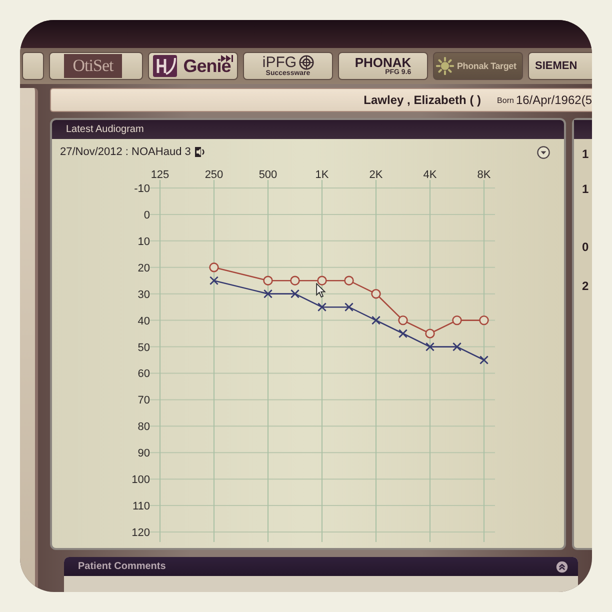 This screenshot has width=612, height=612. Describe the element at coordinates (142, 189) in the screenshot. I see `y-tick-label: -10` at that location.